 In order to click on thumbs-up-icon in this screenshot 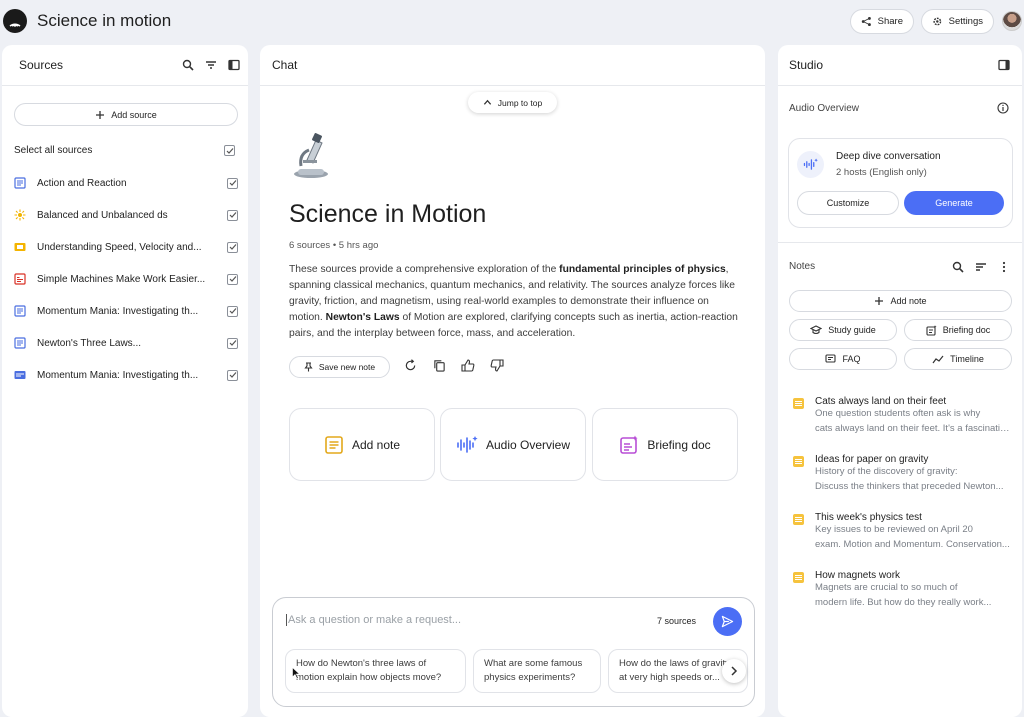, I will do `click(468, 365)`.